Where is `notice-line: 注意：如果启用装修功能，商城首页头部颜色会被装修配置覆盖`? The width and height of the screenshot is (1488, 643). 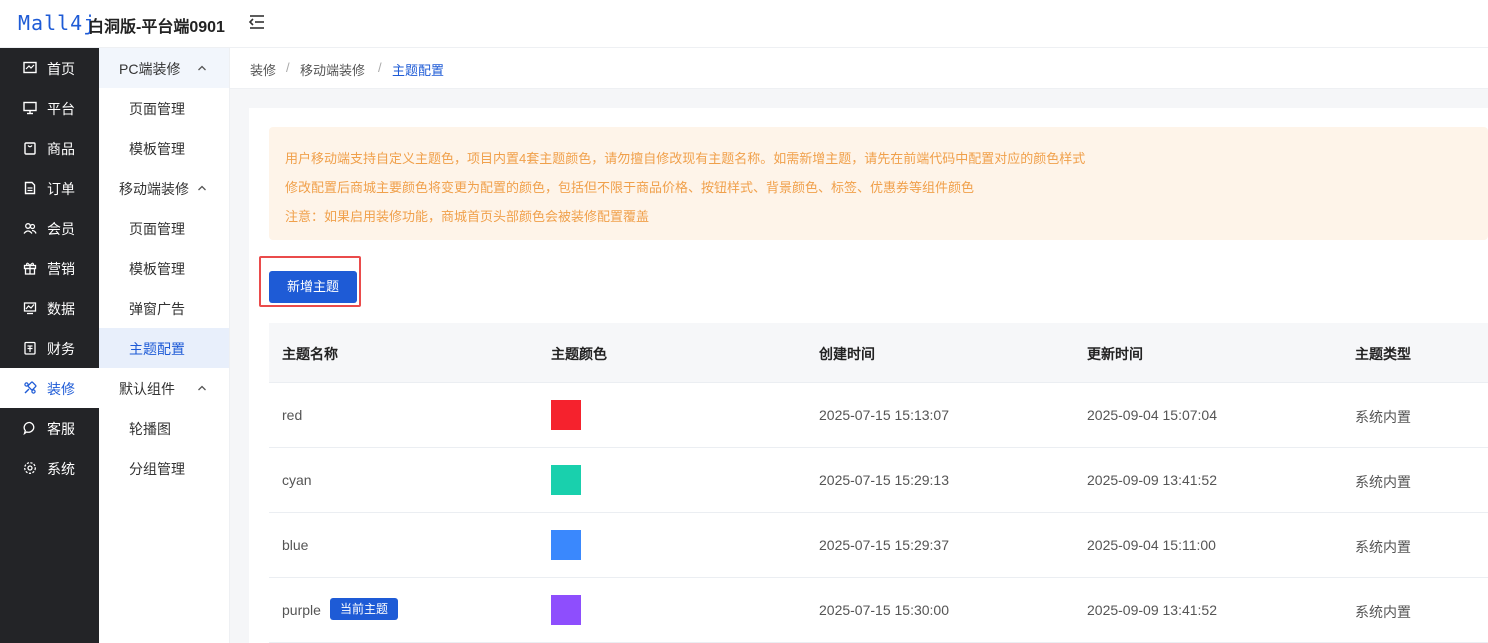
notice-line: 注意：如果启用装修功能，商城首页头部颜色会被装修配置覆盖 is located at coordinates (467, 216).